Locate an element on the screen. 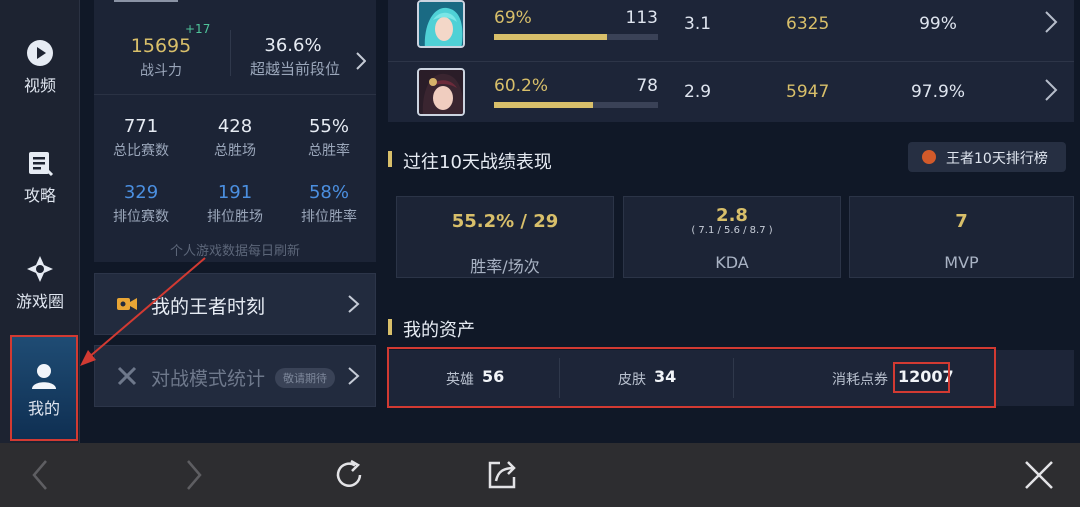  hero-win-rate: 60.2% is located at coordinates (521, 86).